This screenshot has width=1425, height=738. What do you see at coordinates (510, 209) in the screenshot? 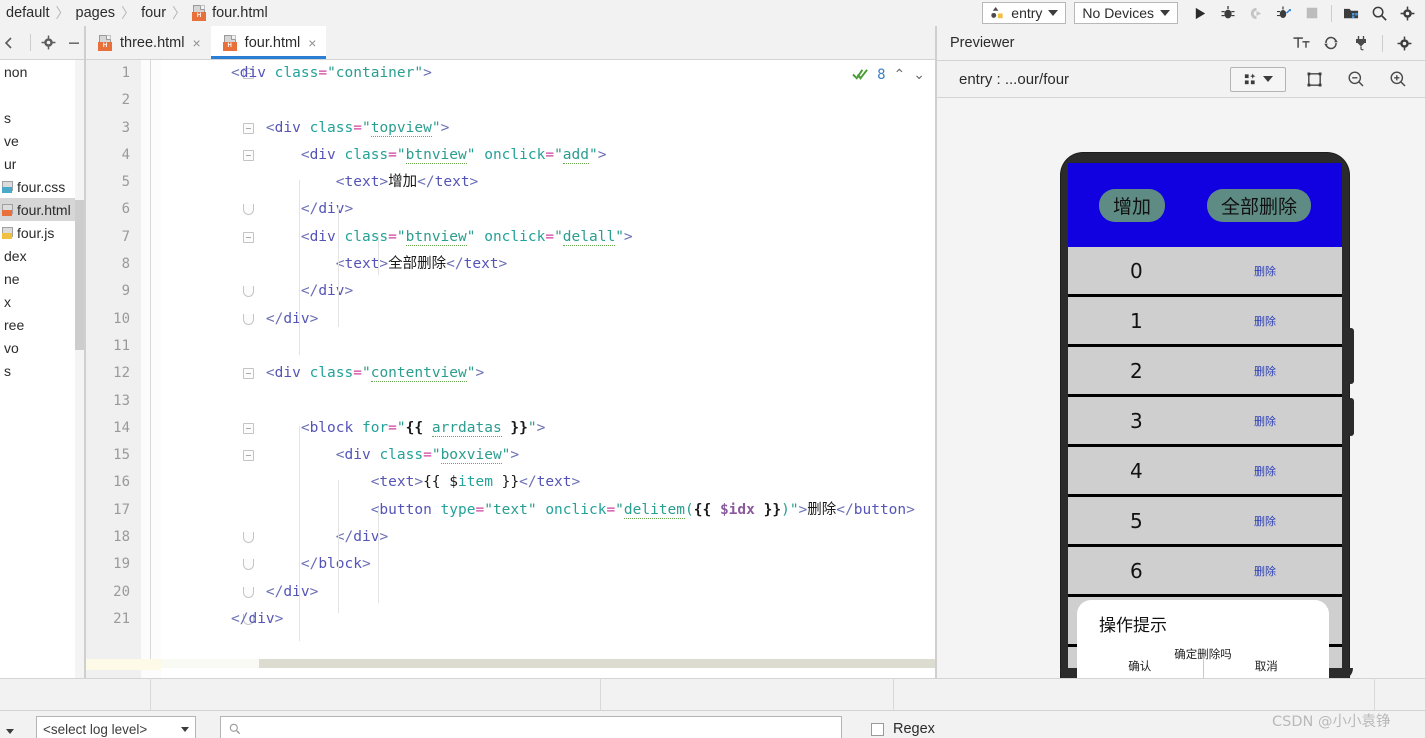
I see `code-line: 6 </div>` at bounding box center [510, 209].